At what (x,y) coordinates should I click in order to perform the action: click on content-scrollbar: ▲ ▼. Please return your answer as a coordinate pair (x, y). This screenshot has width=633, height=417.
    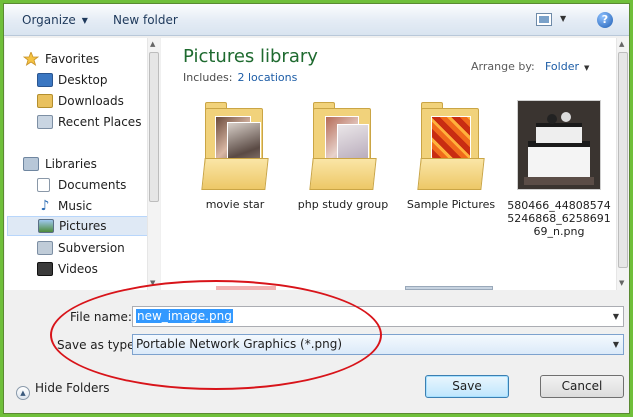
    Looking at the image, I should click on (622, 164).